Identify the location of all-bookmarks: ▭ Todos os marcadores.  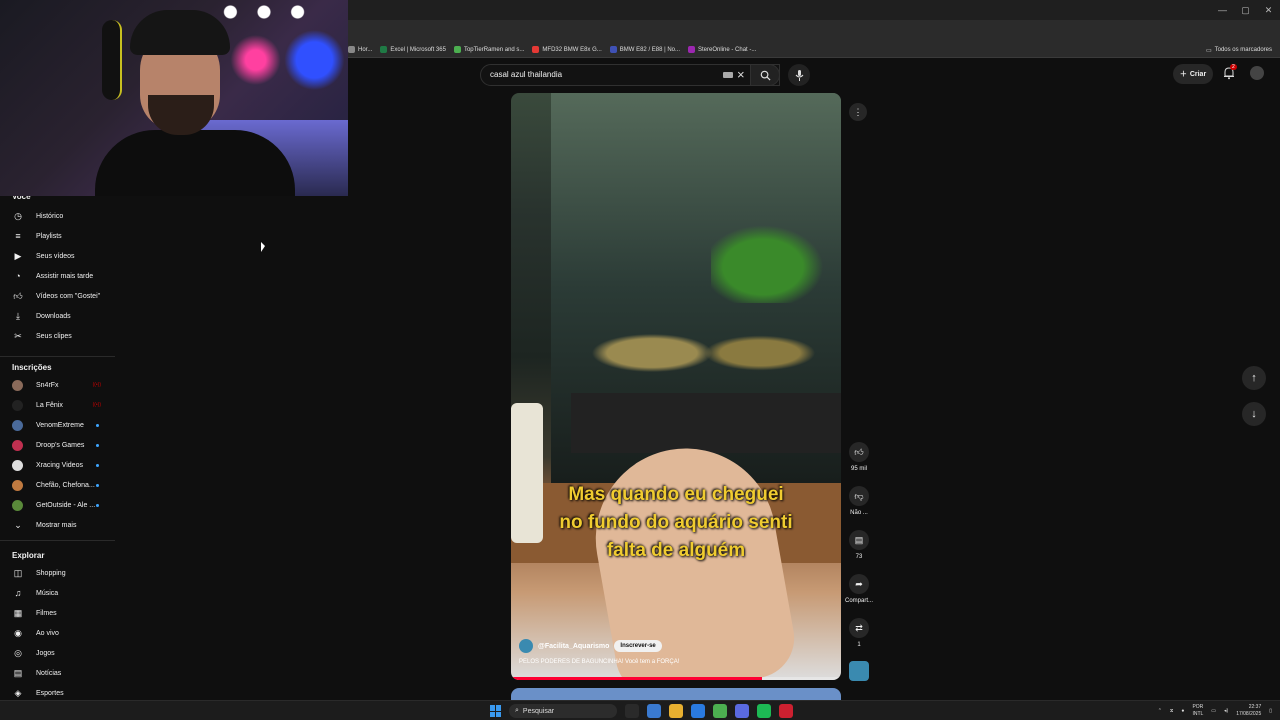
(1239, 50).